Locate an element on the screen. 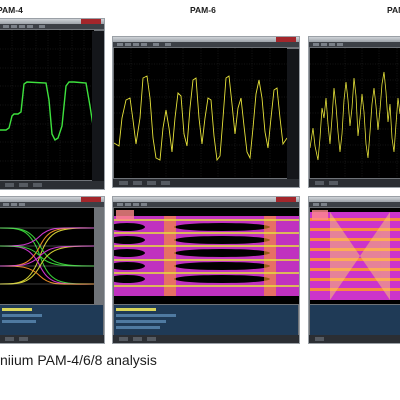 This screenshot has height=400, width=400. pam4-eye-display is located at coordinates (47, 256).